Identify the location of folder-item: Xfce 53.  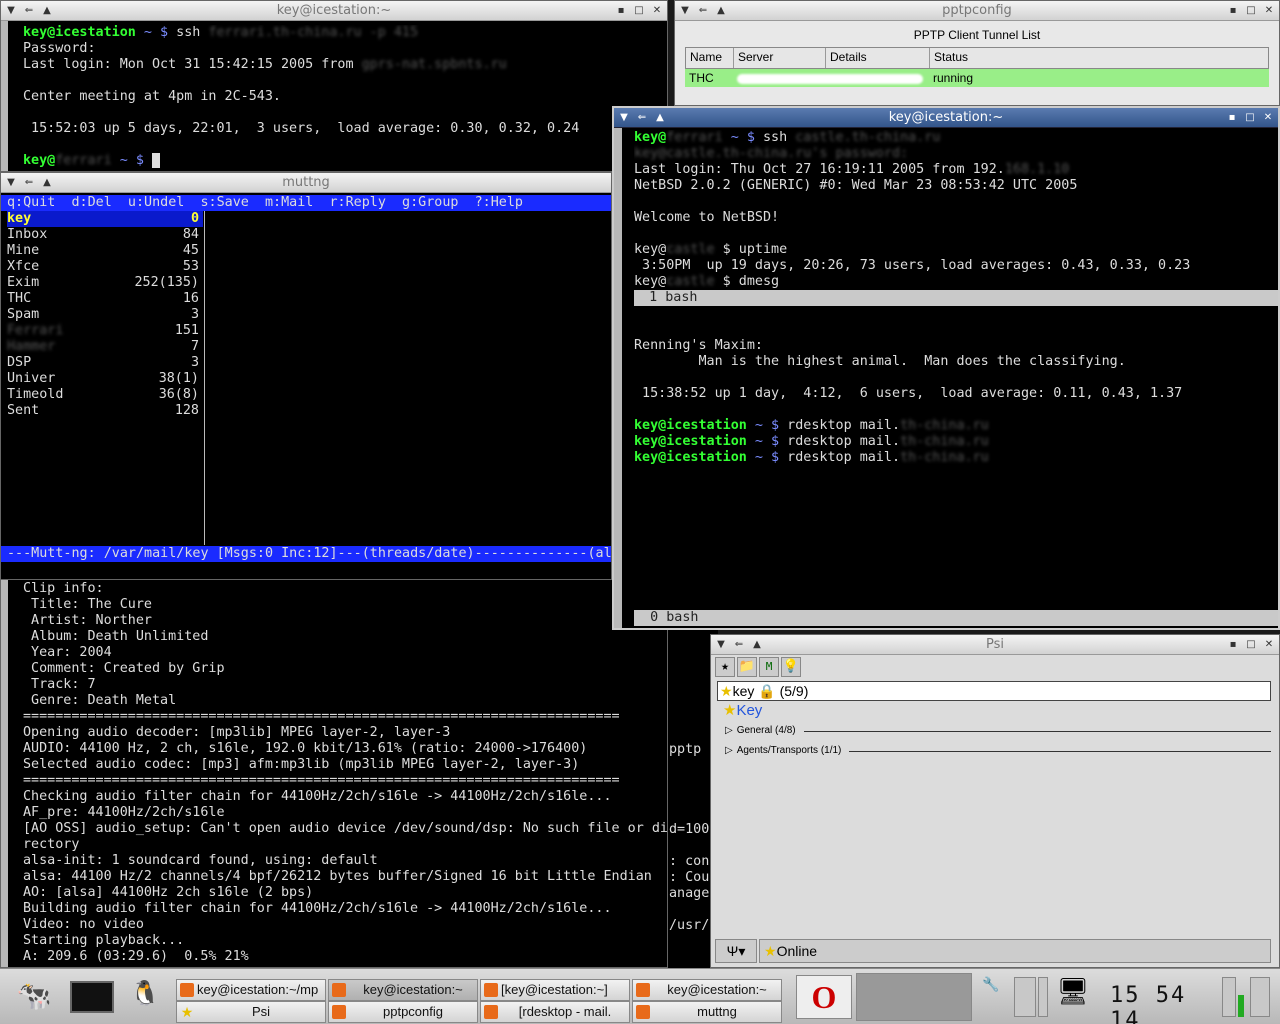
(105, 267).